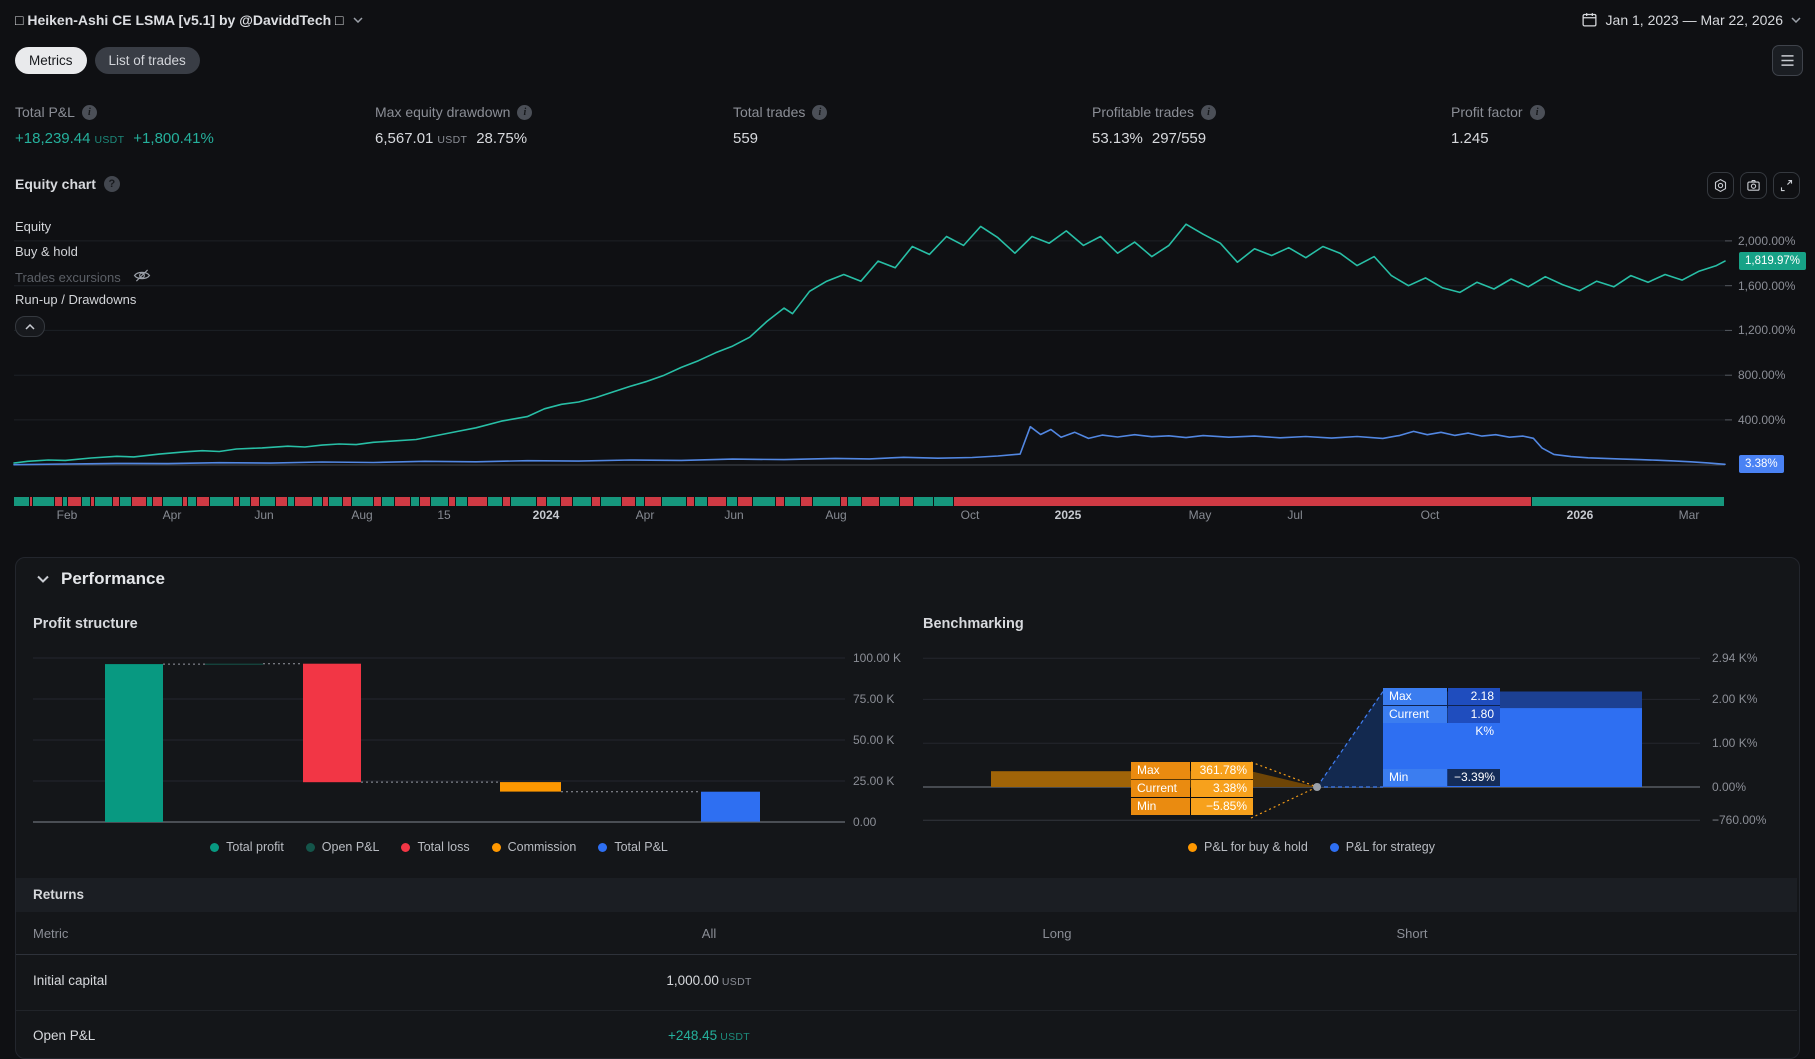  I want to click on profit-y-tick: 0.00, so click(865, 822).